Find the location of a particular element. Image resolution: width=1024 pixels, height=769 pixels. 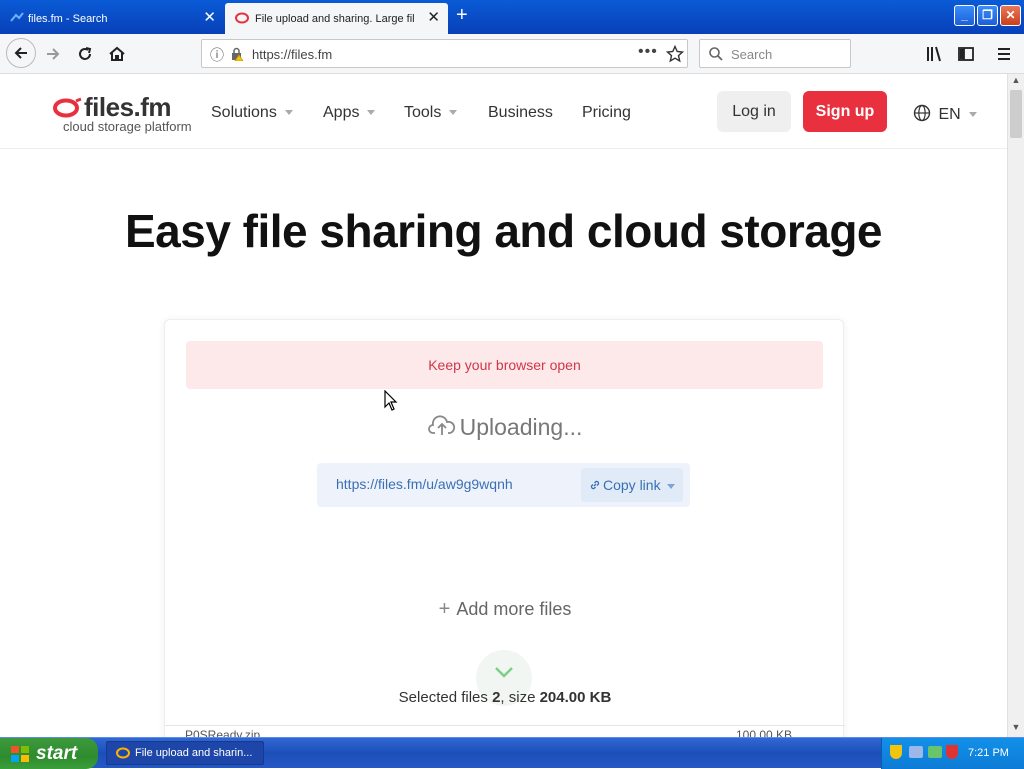

selected-label: Selected files is located at coordinates (445, 697).